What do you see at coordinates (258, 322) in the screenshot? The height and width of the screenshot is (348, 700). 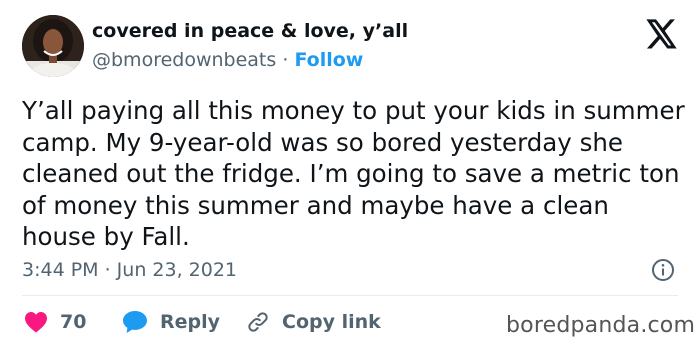 I see `link-icon` at bounding box center [258, 322].